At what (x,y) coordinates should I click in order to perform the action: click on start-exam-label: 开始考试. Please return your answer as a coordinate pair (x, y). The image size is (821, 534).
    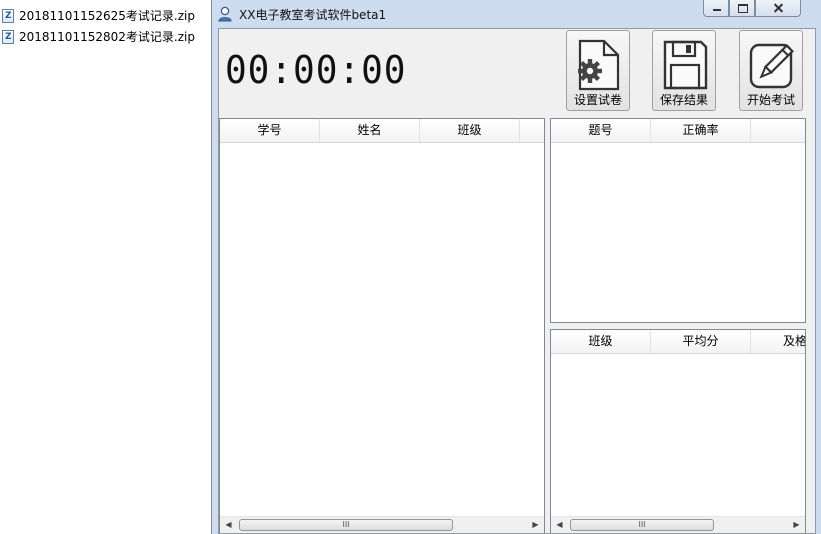
    Looking at the image, I should click on (770, 100).